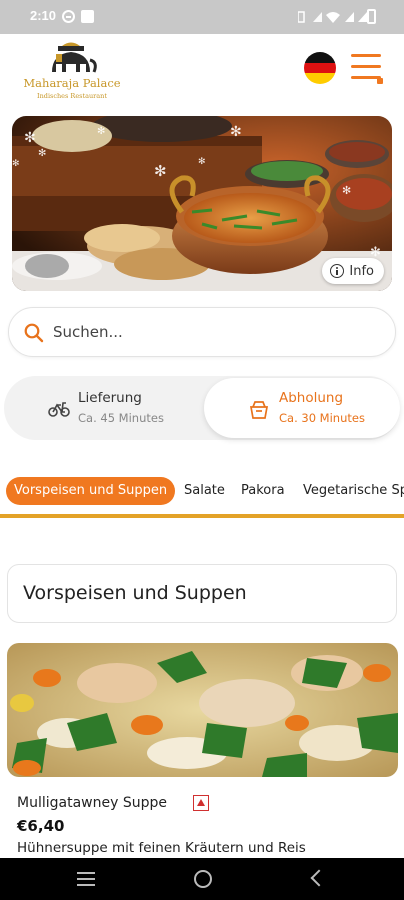  I want to click on pickup-option: Abholung Ca. 30 Minutes, so click(302, 408).